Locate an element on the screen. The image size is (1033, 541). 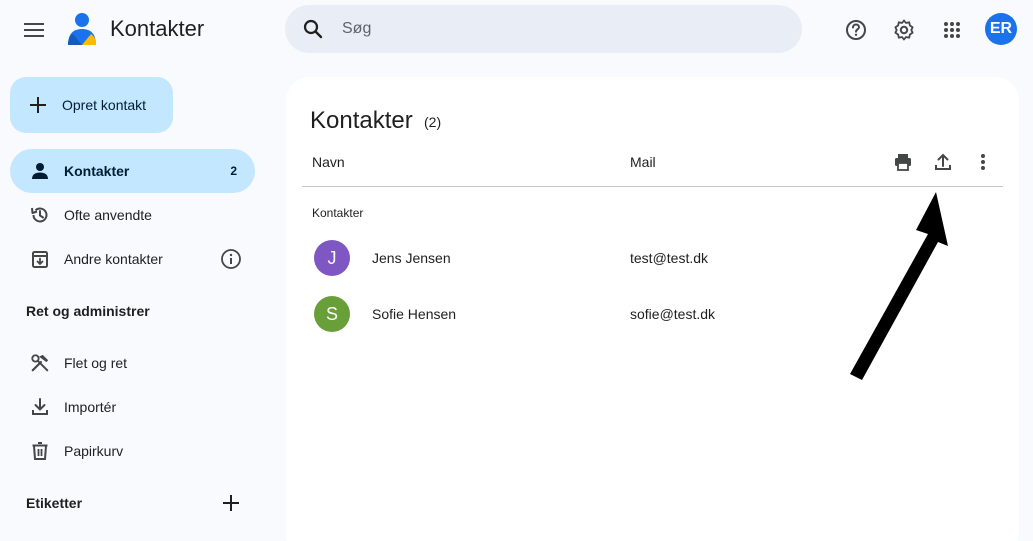
more-vert-icon is located at coordinates (983, 162).